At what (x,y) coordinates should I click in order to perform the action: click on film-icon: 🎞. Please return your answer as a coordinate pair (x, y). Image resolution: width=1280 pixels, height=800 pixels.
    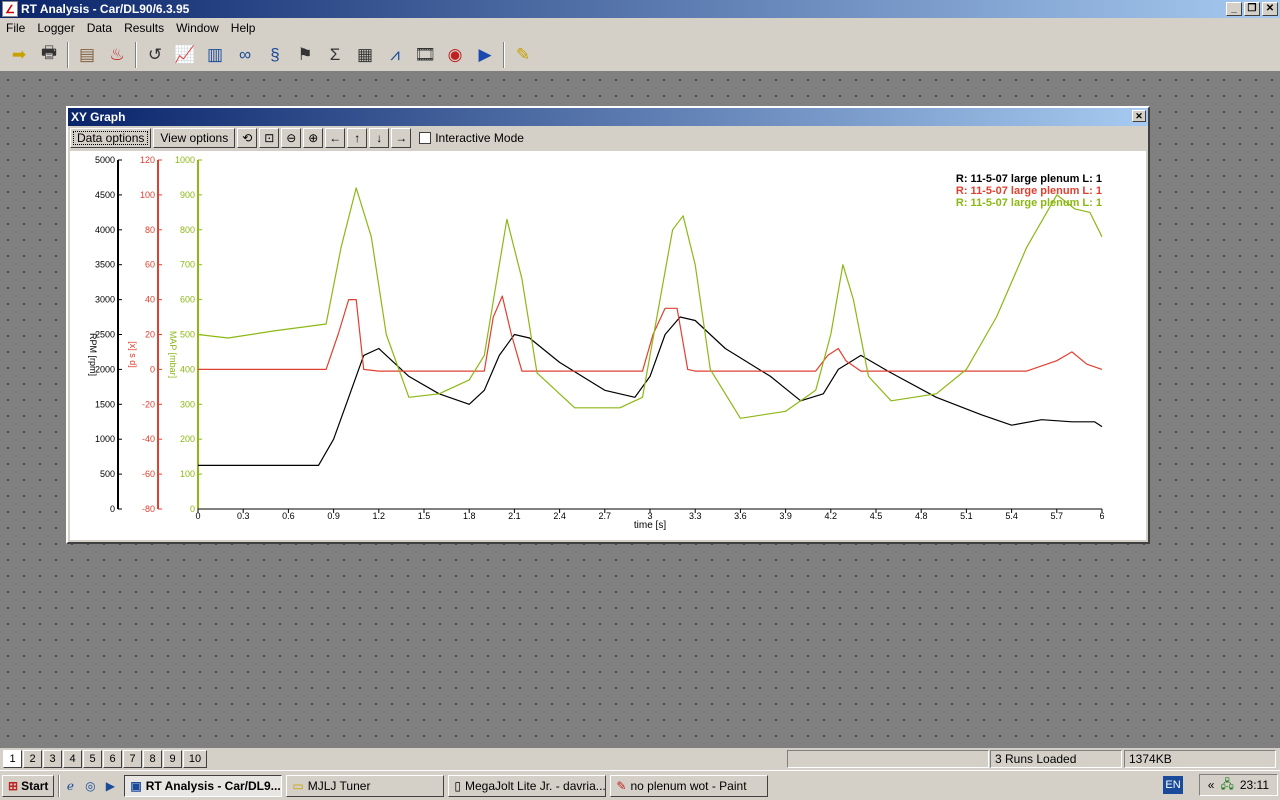
    Looking at the image, I should click on (425, 55).